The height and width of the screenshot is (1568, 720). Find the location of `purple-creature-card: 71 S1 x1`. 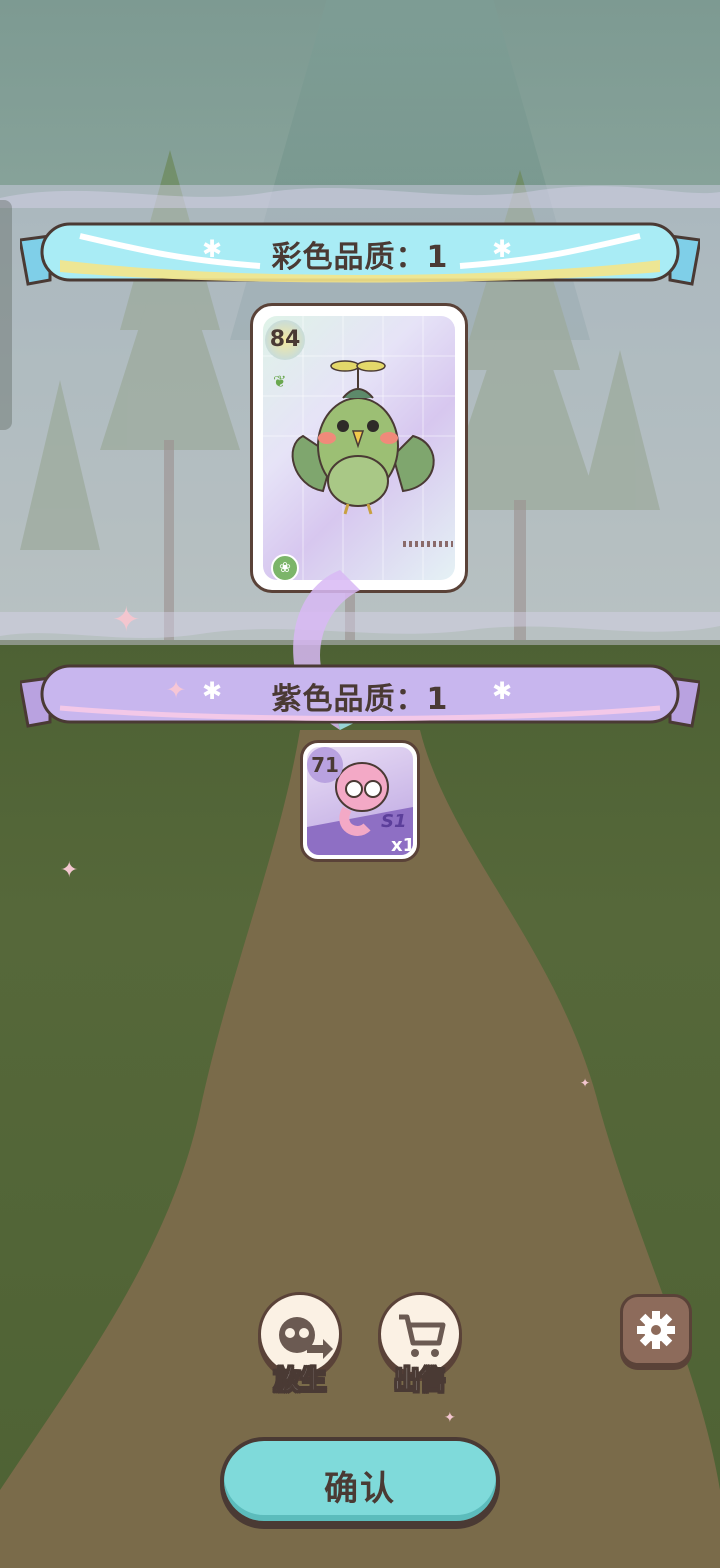

purple-creature-card: 71 S1 x1 is located at coordinates (360, 801).